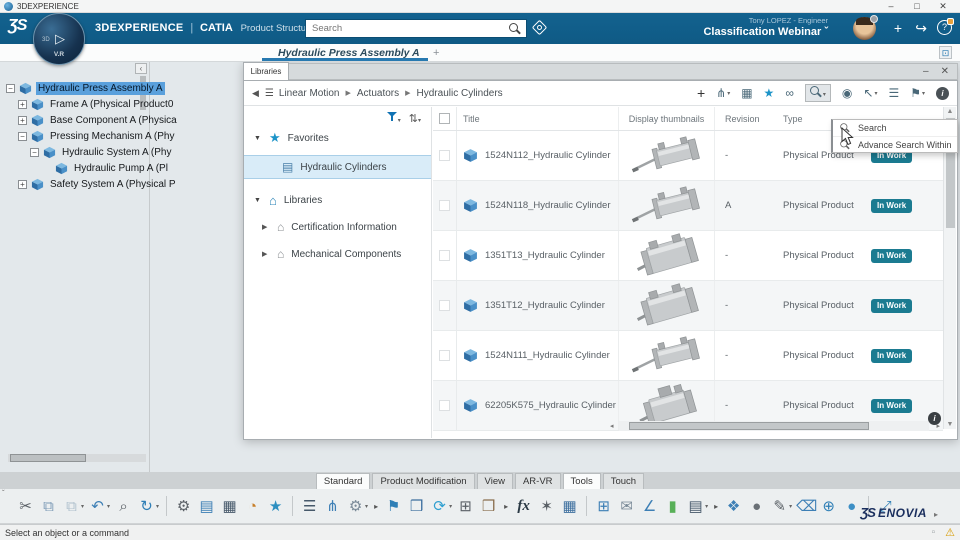  Describe the element at coordinates (393, 506) in the screenshot. I see `structure-flag-icon: ⚑ ▾` at that location.